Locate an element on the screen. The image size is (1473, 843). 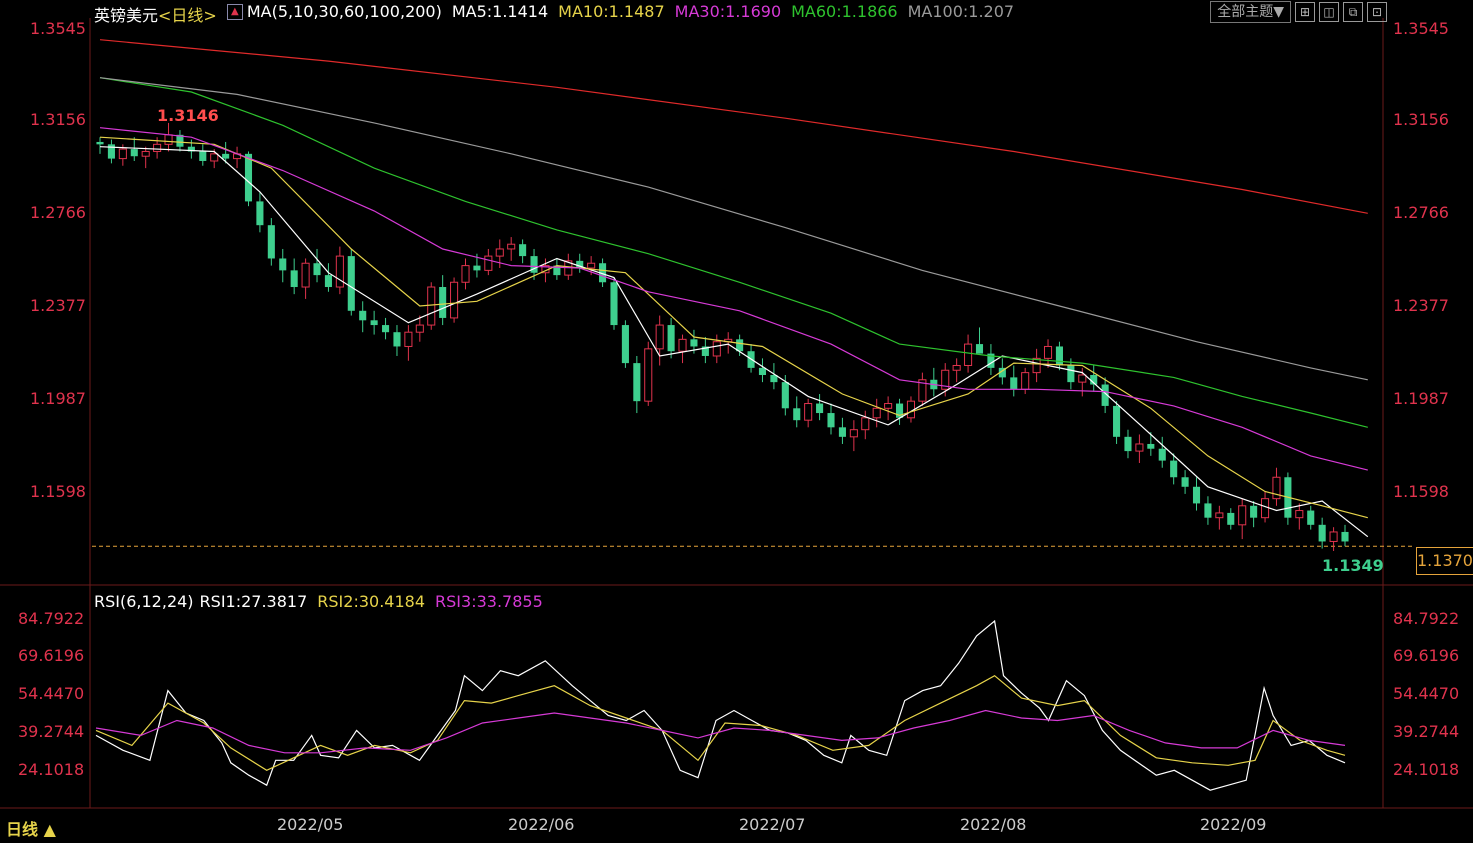
layout-icon: ◫ is located at coordinates (1329, 12).